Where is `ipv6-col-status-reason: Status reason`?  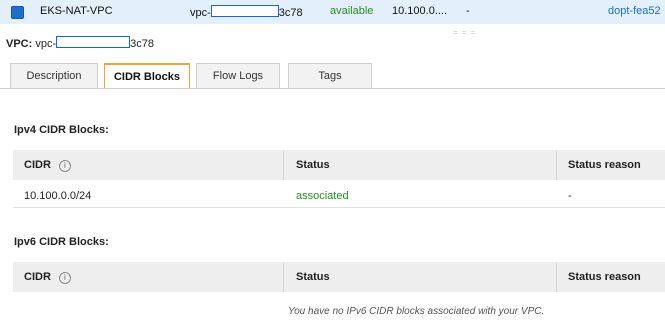
ipv6-col-status-reason: Status reason is located at coordinates (604, 277).